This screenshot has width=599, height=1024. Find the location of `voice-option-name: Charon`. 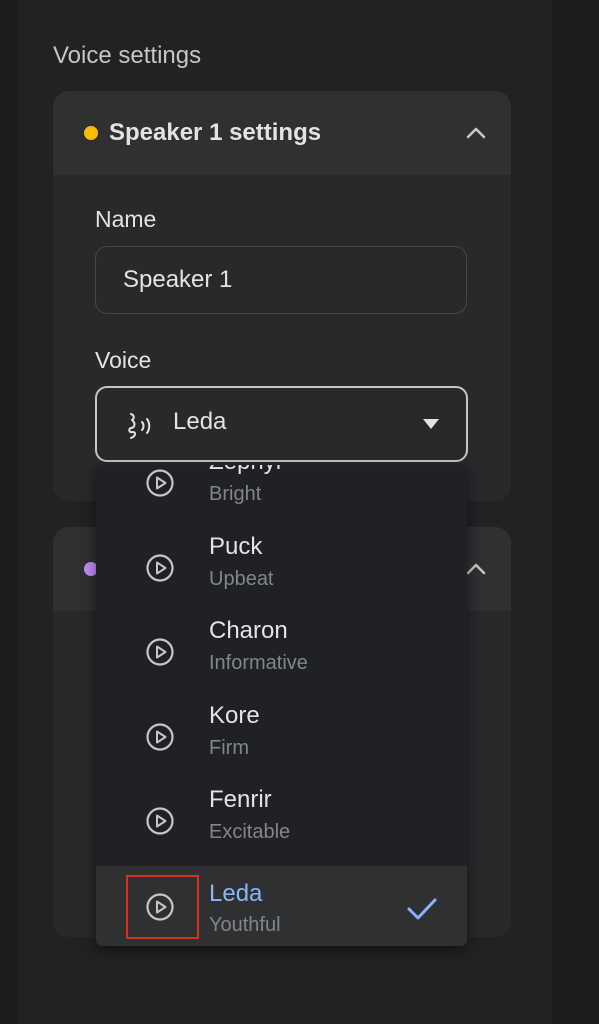

voice-option-name: Charon is located at coordinates (248, 630).